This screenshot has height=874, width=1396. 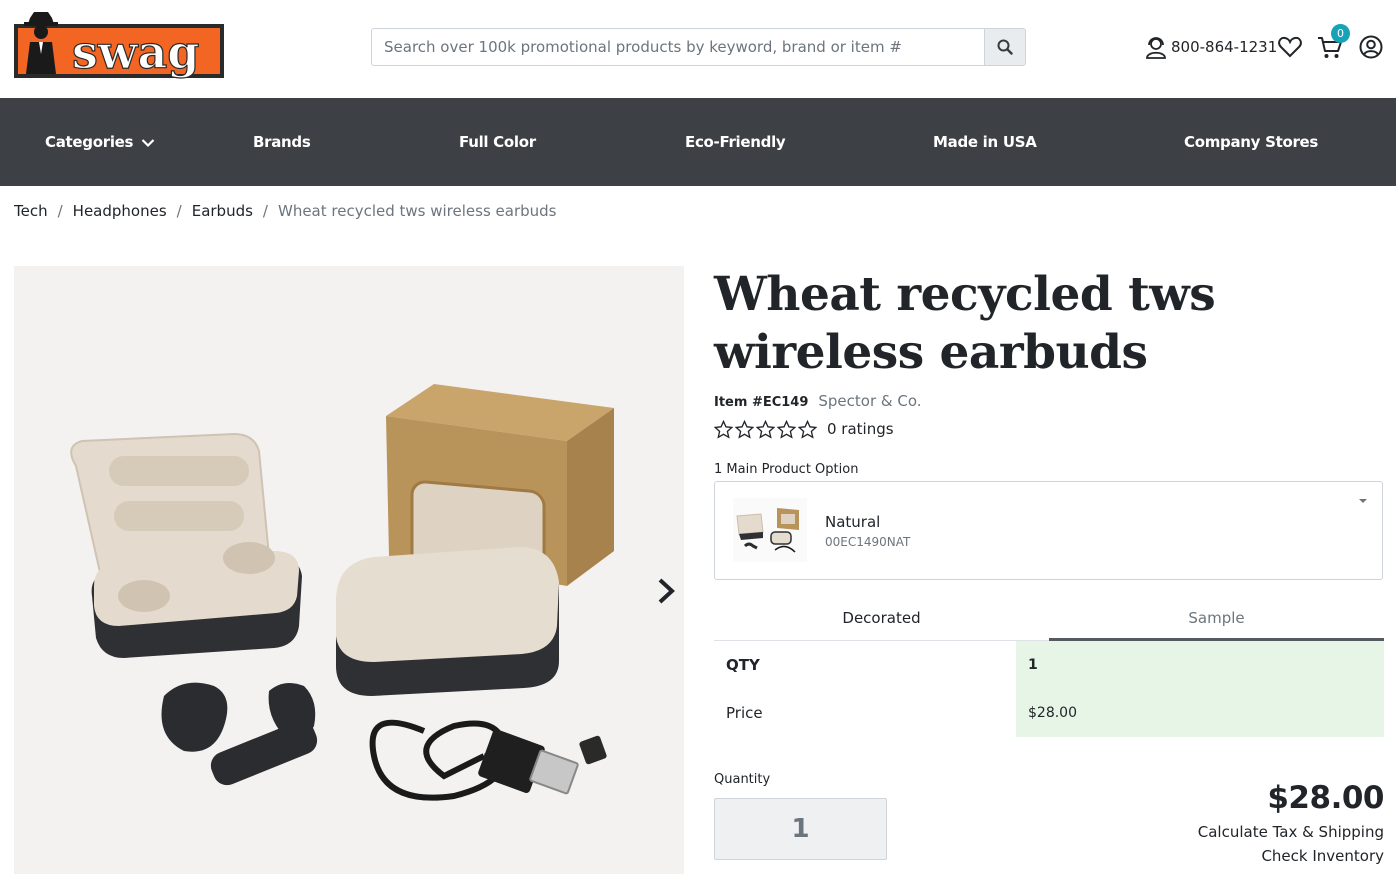 I want to click on nav-brands: Brands, so click(x=282, y=142).